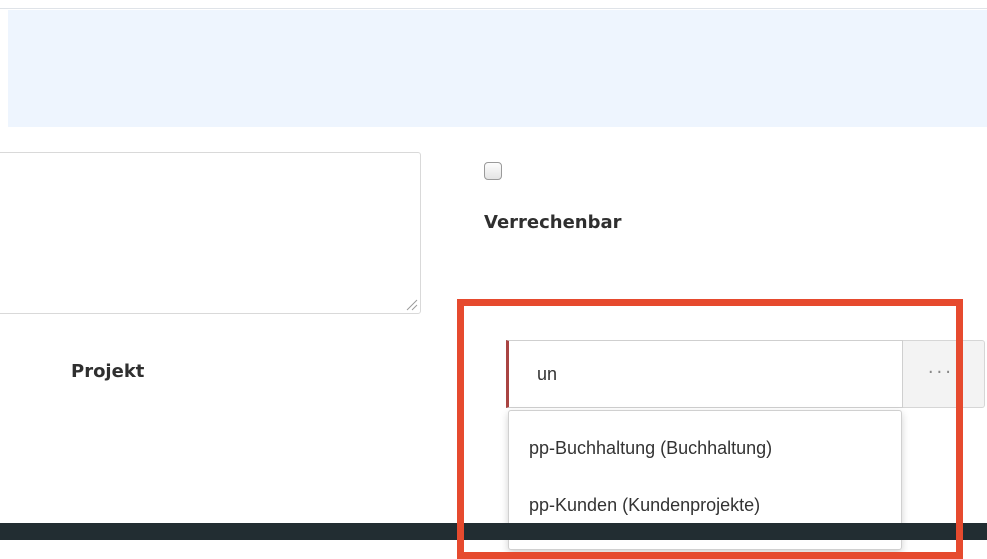 This screenshot has height=559, width=987. Describe the element at coordinates (493, 8) in the screenshot. I see `top-divider` at that location.